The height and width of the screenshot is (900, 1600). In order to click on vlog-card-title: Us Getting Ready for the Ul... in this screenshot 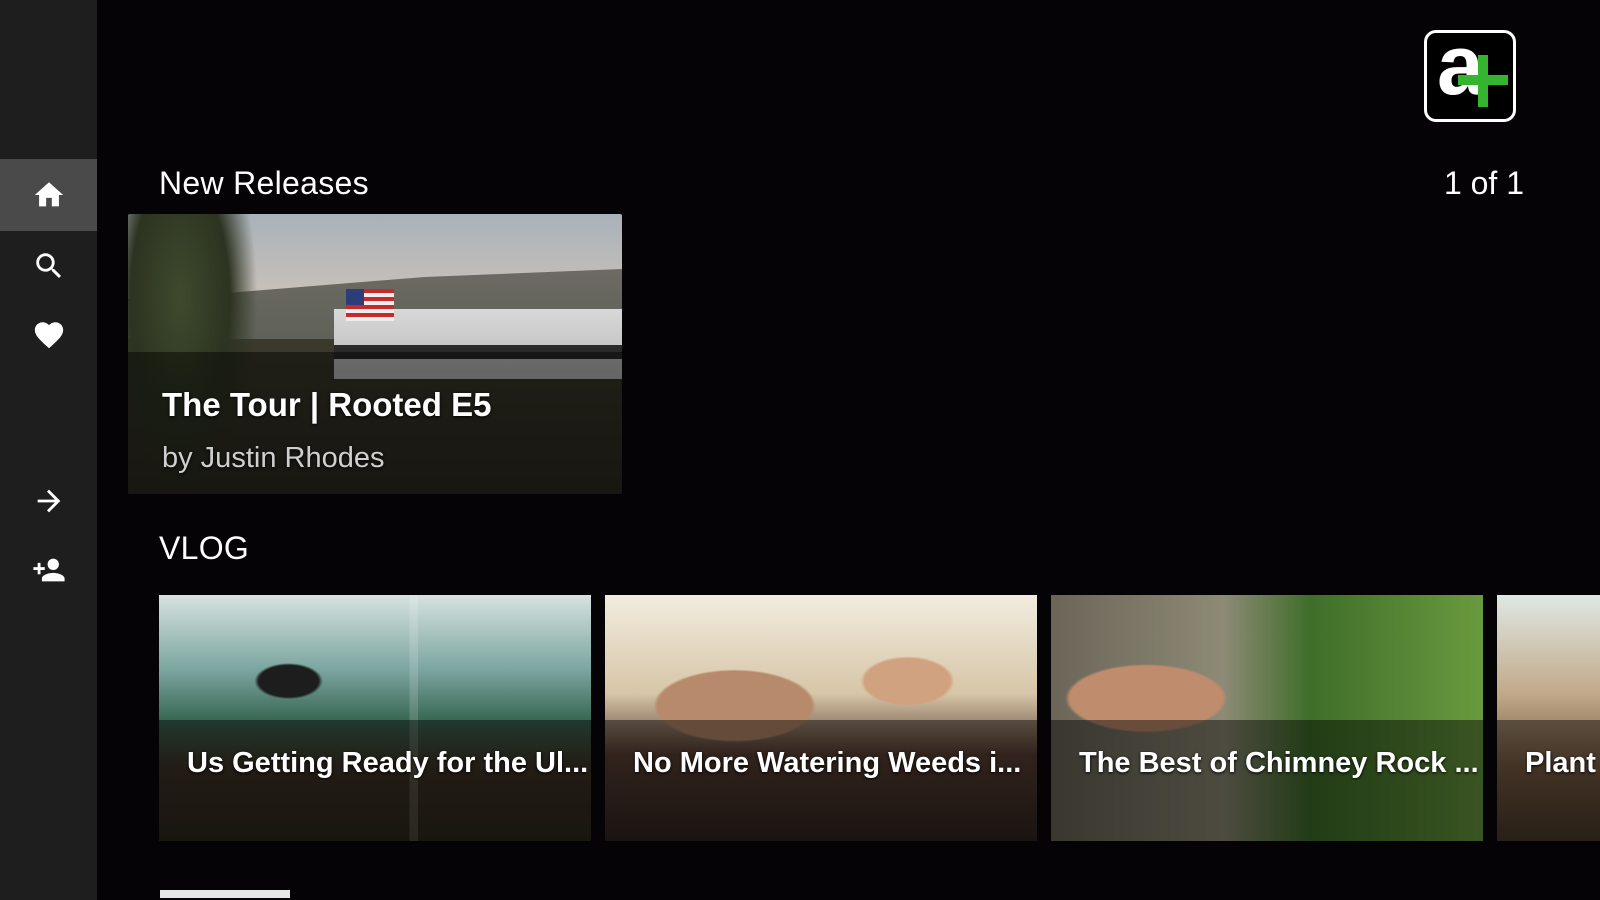, I will do `click(387, 763)`.